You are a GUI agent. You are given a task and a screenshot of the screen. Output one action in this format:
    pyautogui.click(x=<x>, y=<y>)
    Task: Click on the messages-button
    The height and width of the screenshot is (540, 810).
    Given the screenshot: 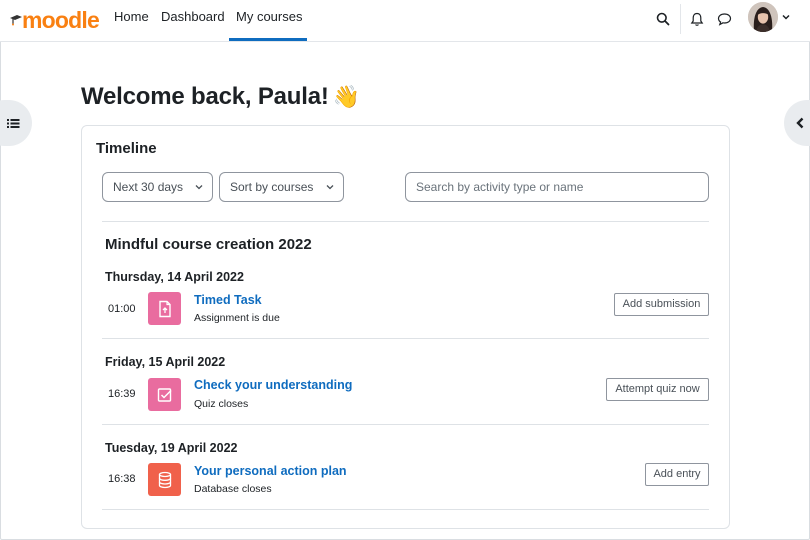 What is the action you would take?
    pyautogui.click(x=724, y=19)
    